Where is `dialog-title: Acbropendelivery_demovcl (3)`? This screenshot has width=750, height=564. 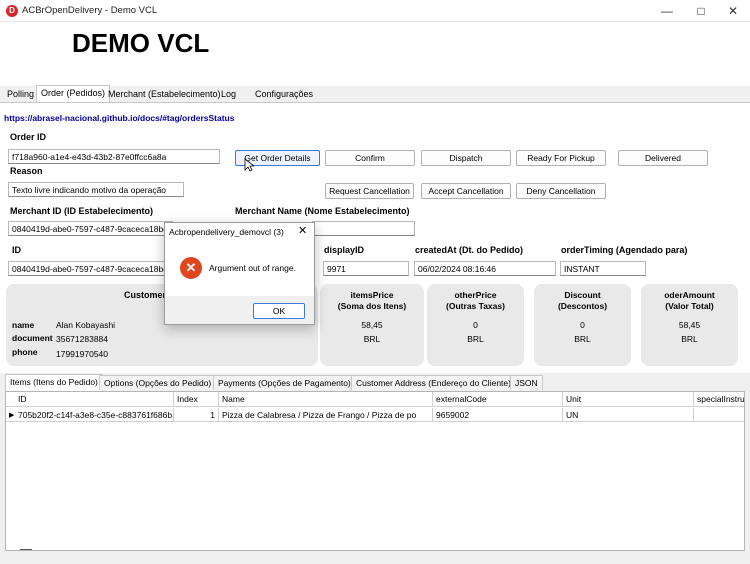 dialog-title: Acbropendelivery_demovcl (3) is located at coordinates (226, 232).